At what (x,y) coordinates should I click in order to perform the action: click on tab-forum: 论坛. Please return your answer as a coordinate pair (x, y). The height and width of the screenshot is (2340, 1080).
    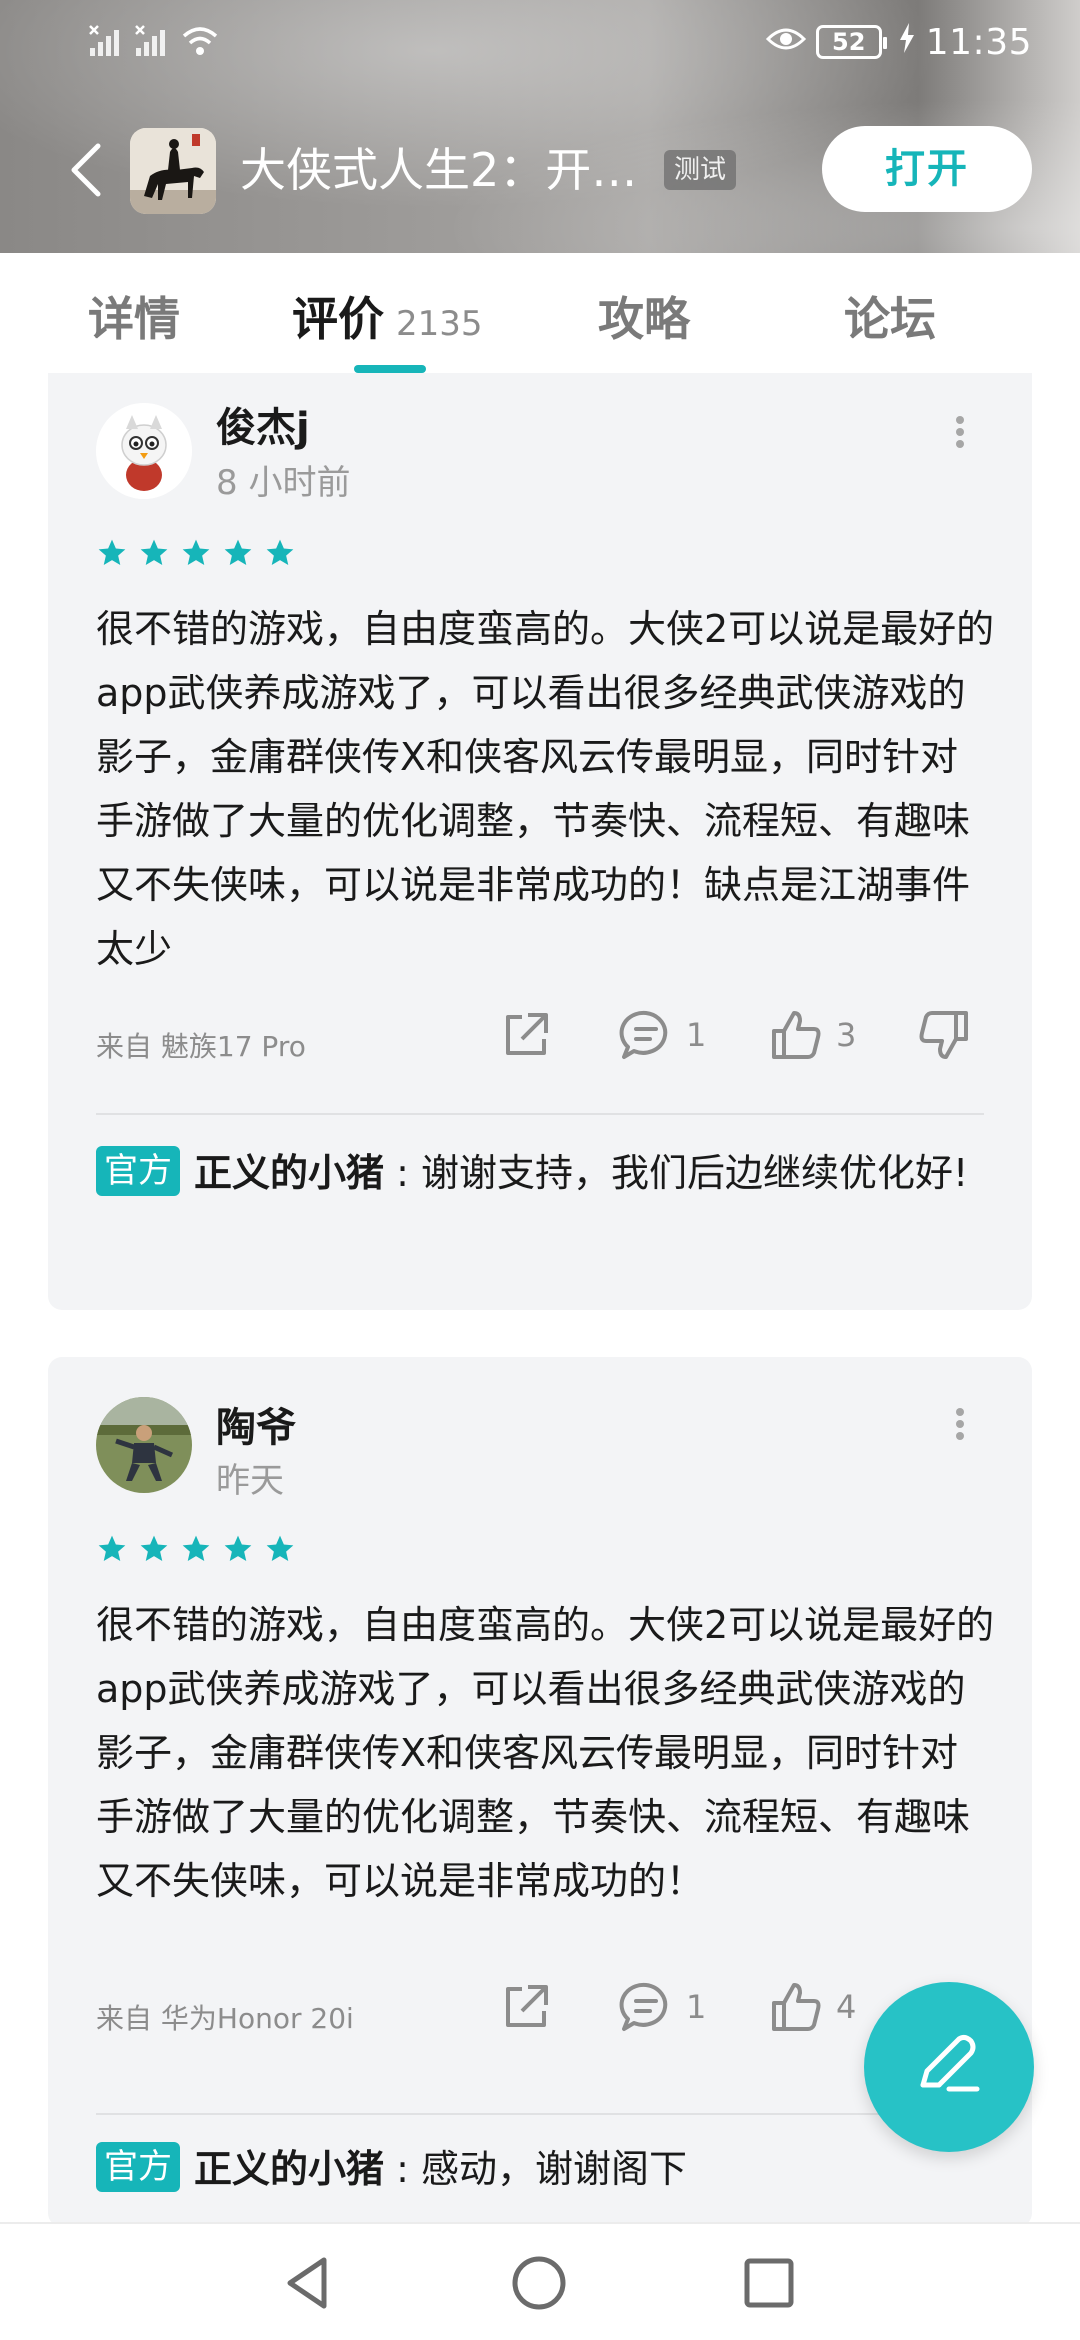
    Looking at the image, I should click on (890, 316).